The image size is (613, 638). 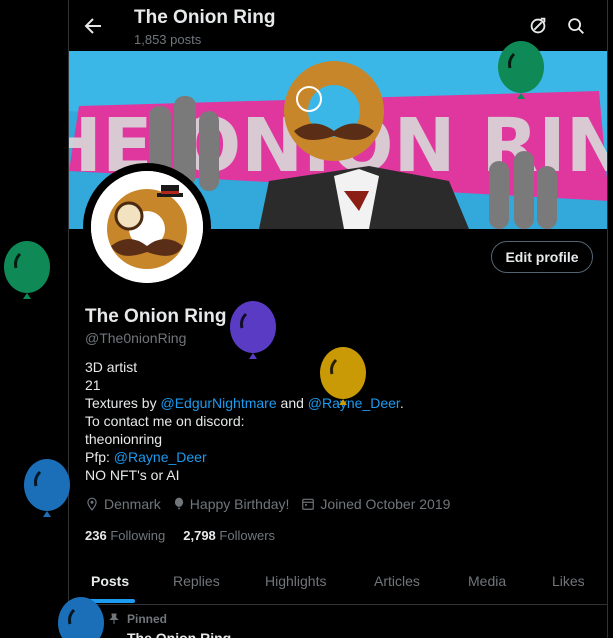 I want to click on tab-articles: Articles, so click(x=397, y=581).